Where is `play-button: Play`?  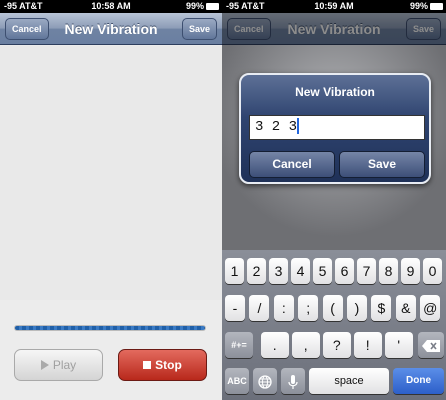 play-button: Play is located at coordinates (58, 365).